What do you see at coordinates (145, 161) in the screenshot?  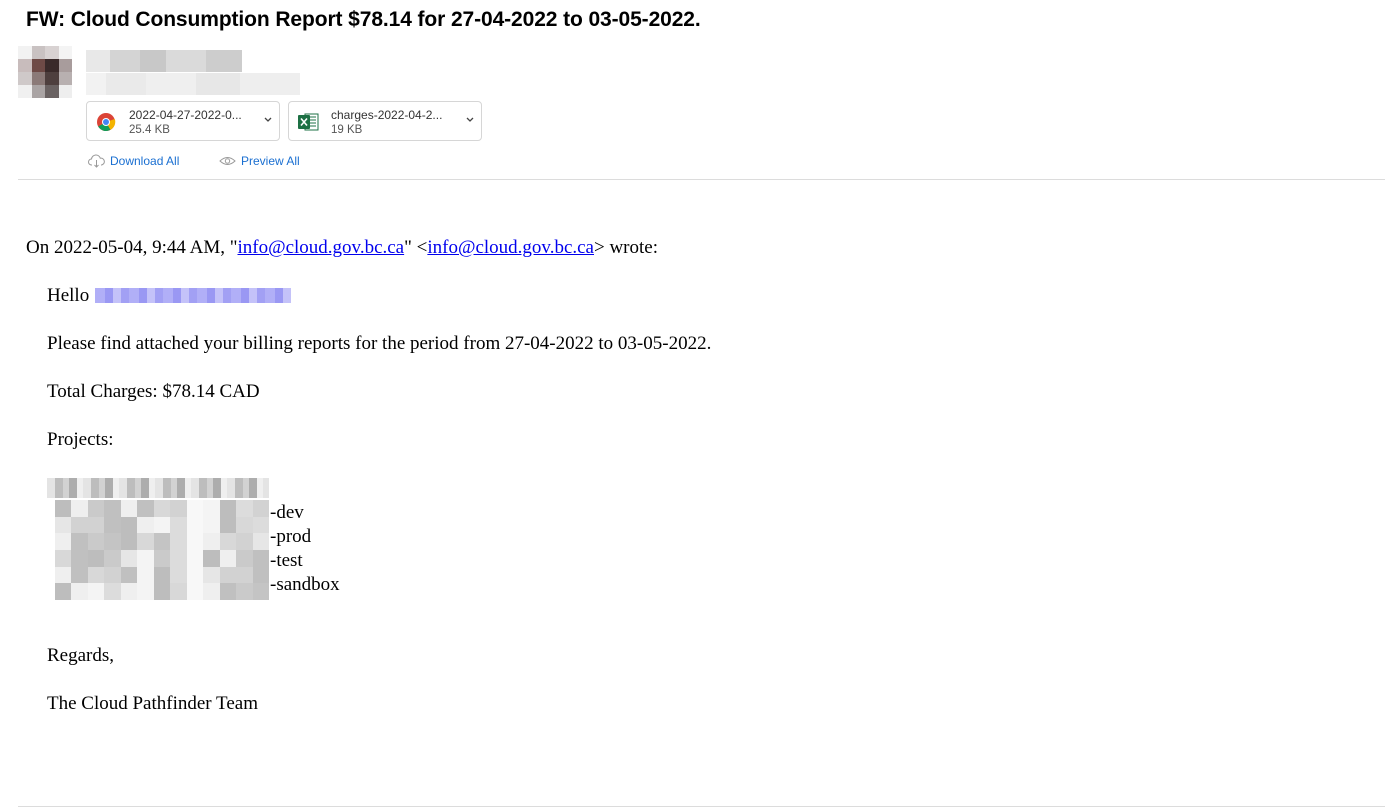 I see `download-all-label: Download All` at bounding box center [145, 161].